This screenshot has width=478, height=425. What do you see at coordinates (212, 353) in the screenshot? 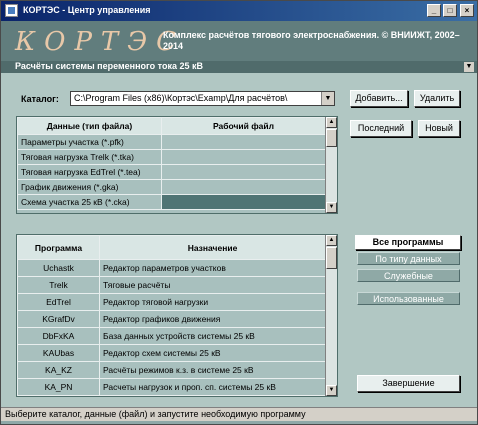
I see `program-purpose: Редактор схем системы 25 кВ` at bounding box center [212, 353].